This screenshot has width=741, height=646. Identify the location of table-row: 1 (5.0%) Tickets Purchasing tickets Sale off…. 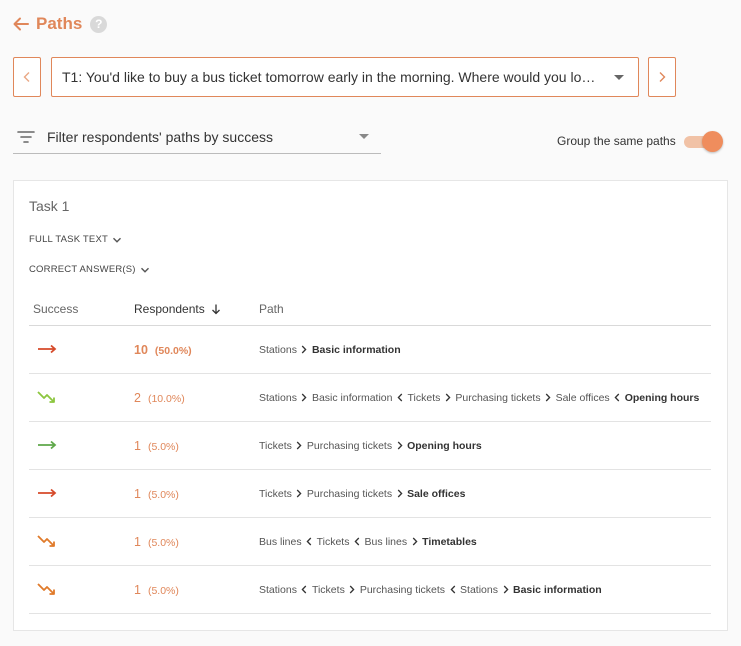
(370, 494).